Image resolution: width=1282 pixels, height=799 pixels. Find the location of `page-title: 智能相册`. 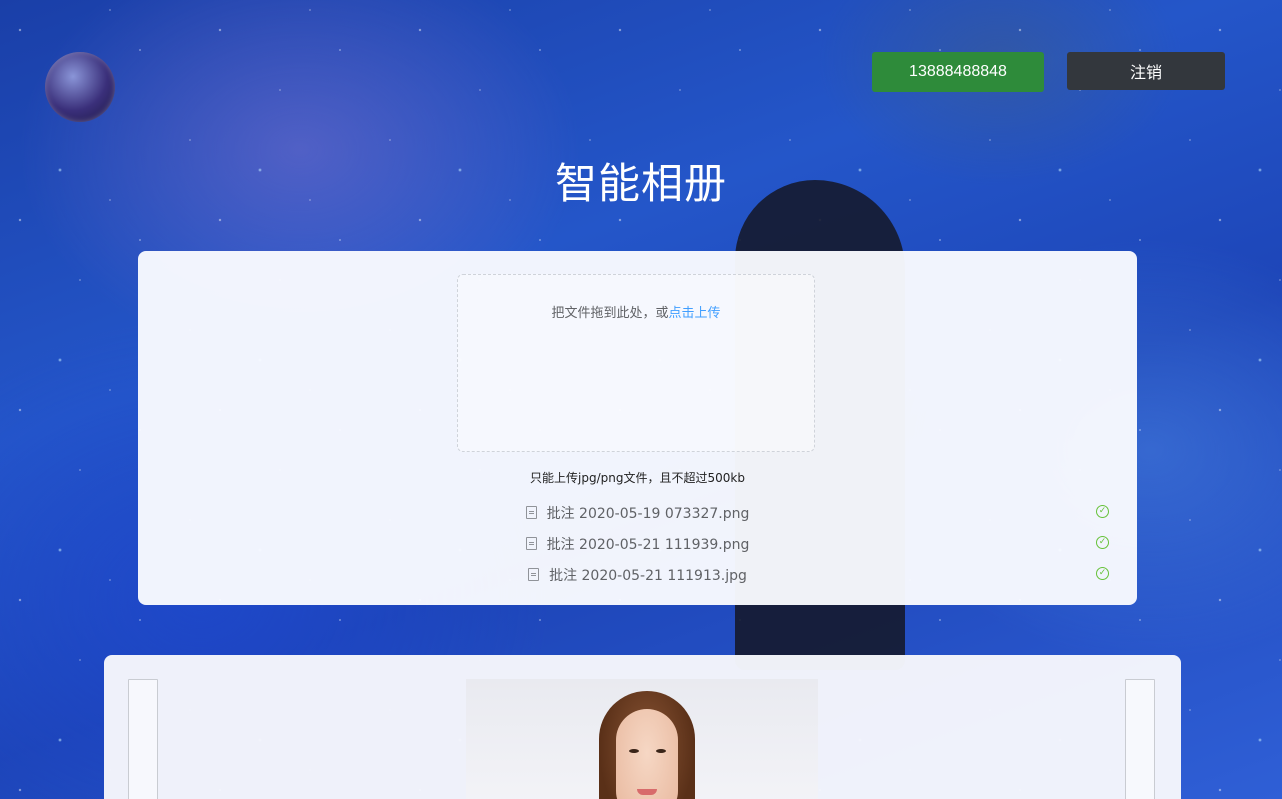

page-title: 智能相册 is located at coordinates (640, 183).